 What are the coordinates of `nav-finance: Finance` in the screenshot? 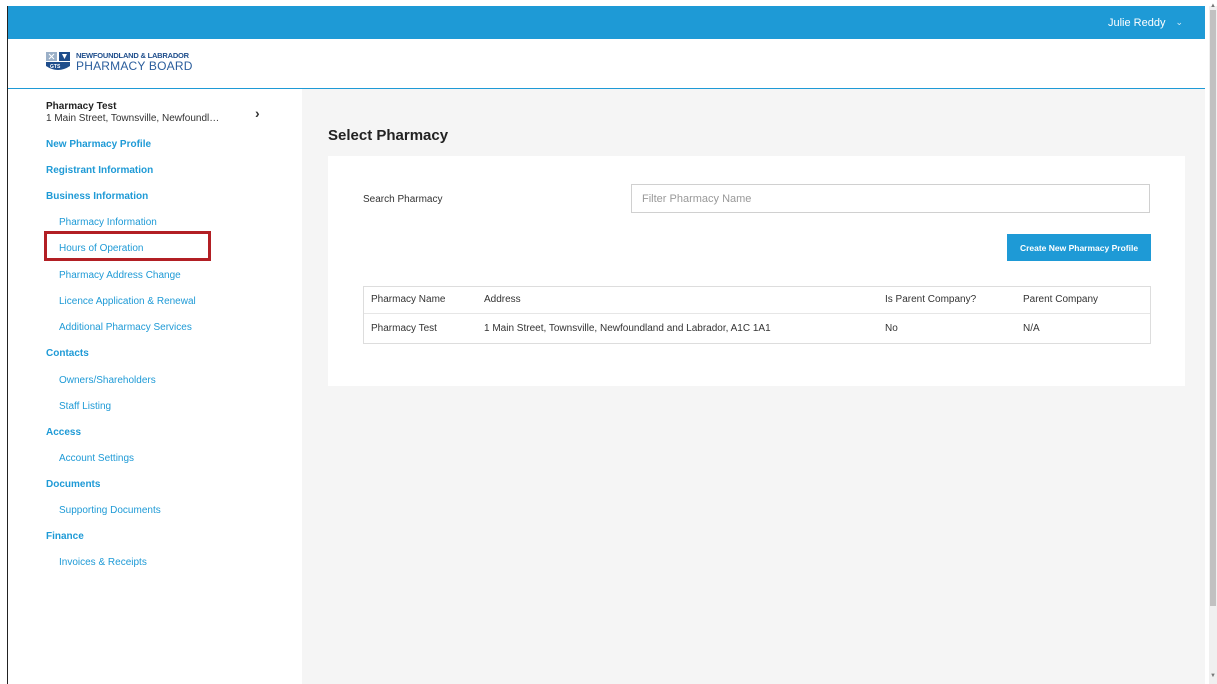 It's located at (65, 536).